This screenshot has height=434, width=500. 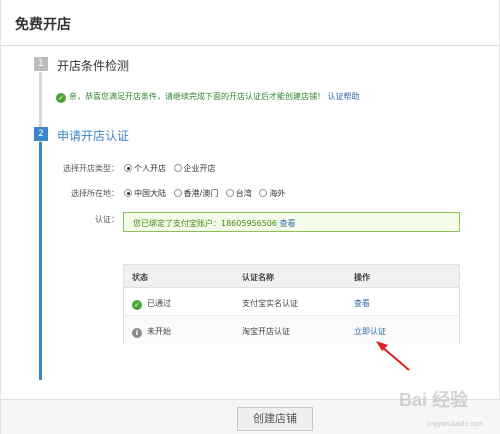 I want to click on eligibility-notice-text: 亲，恭喜您满足开店条件，请继续完成下面的开店认证后才能创建店铺！, so click(x=197, y=96).